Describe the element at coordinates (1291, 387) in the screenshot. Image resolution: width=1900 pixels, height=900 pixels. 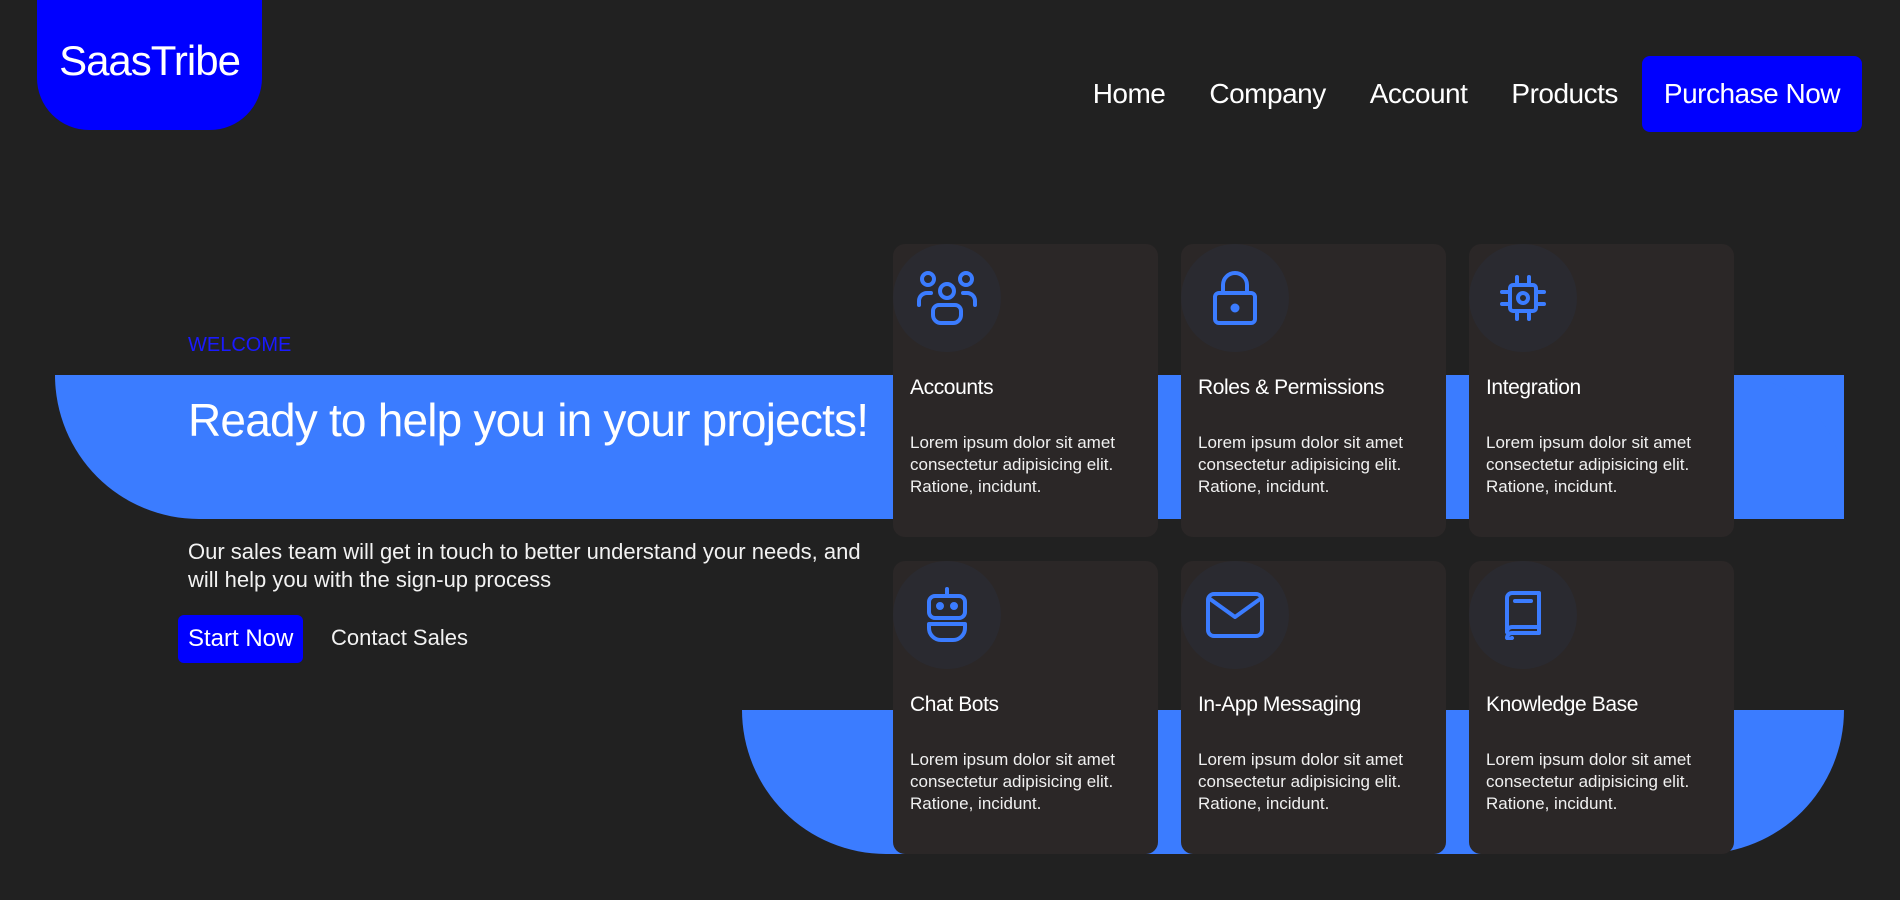
I see `feature-title: Roles & Permissions` at that location.